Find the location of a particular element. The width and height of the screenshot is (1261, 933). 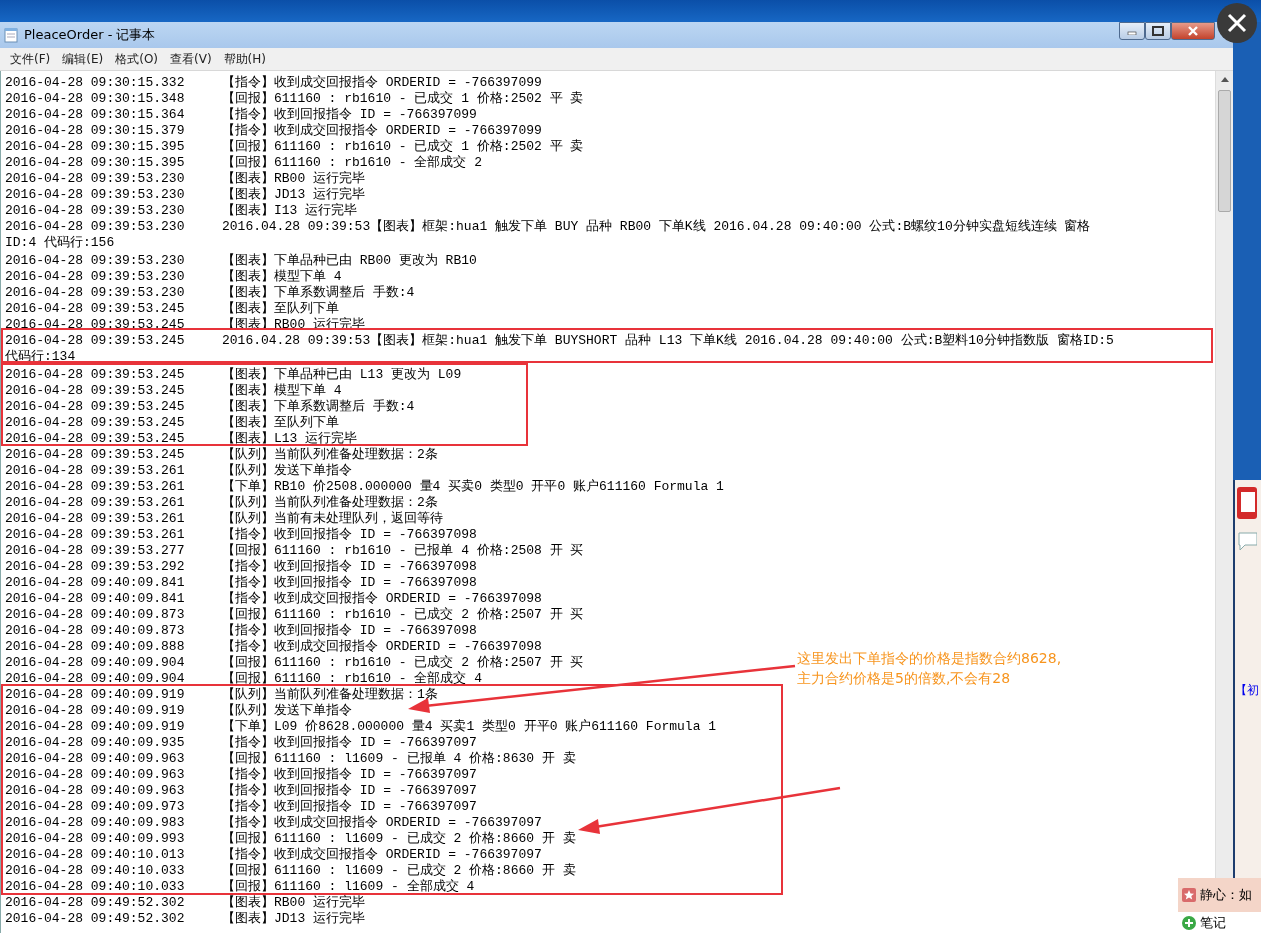

maximize-button is located at coordinates (1158, 31).